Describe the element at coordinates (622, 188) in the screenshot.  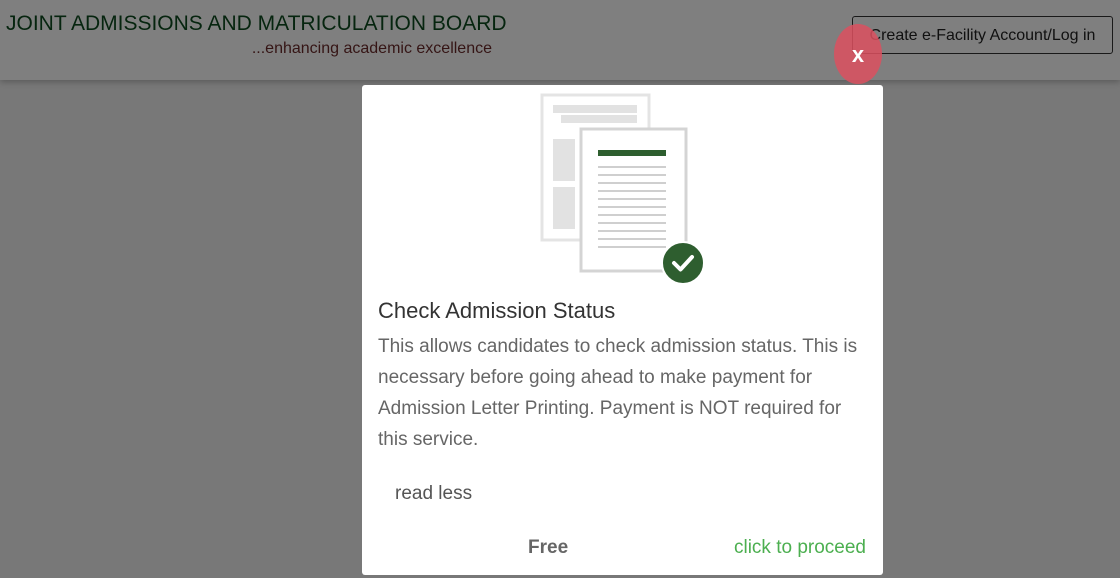
I see `document-check-icon` at that location.